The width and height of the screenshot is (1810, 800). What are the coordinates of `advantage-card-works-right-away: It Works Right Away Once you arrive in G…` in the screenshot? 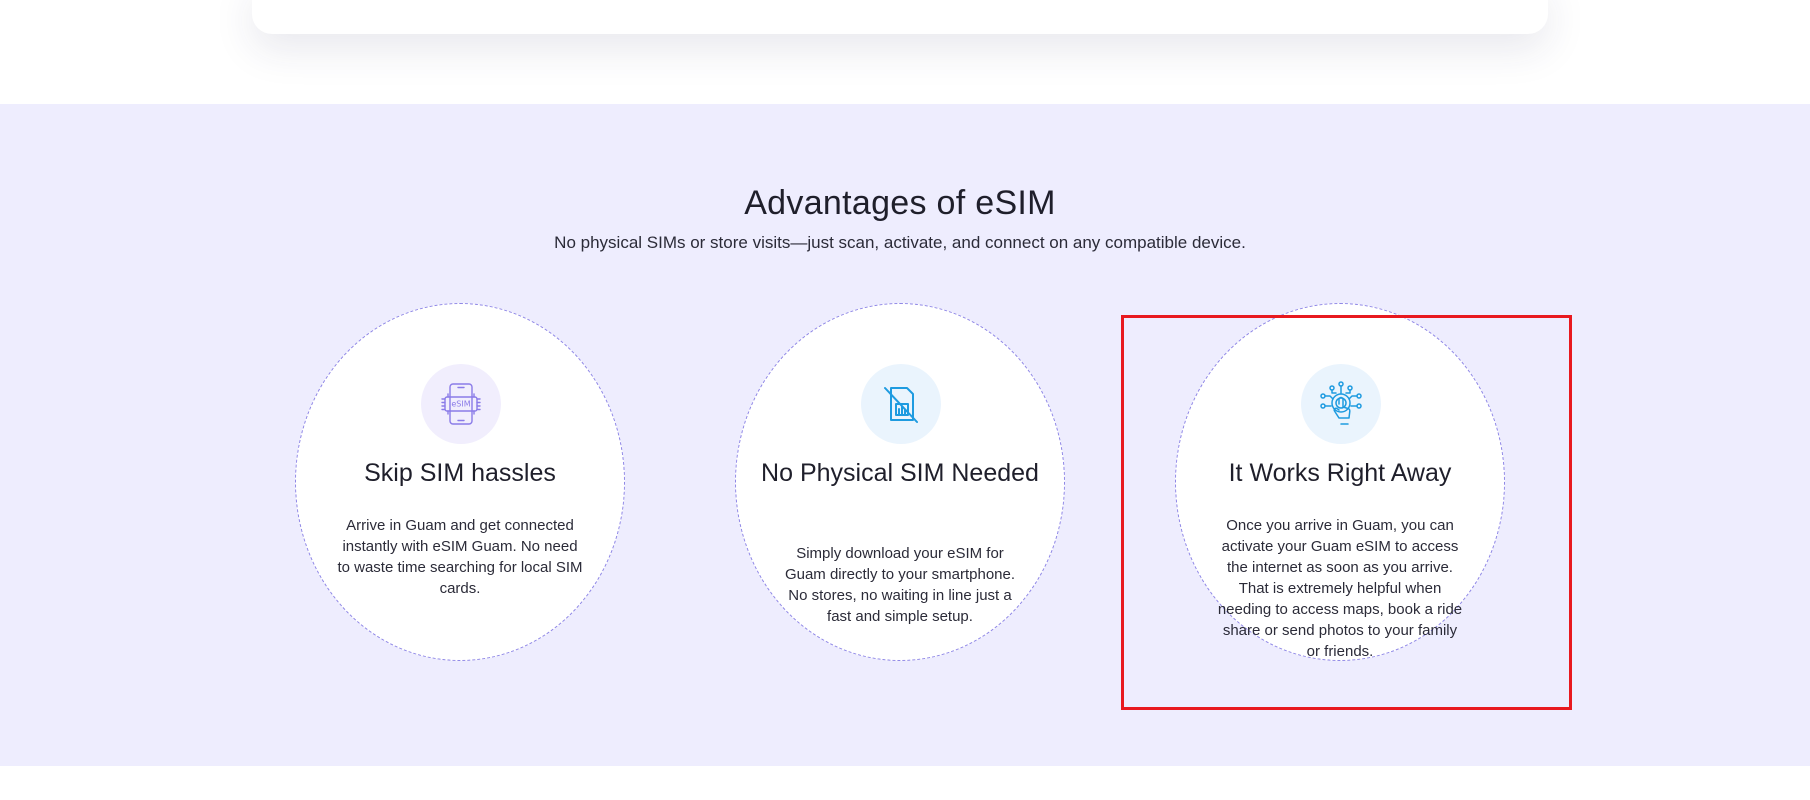 It's located at (1340, 482).